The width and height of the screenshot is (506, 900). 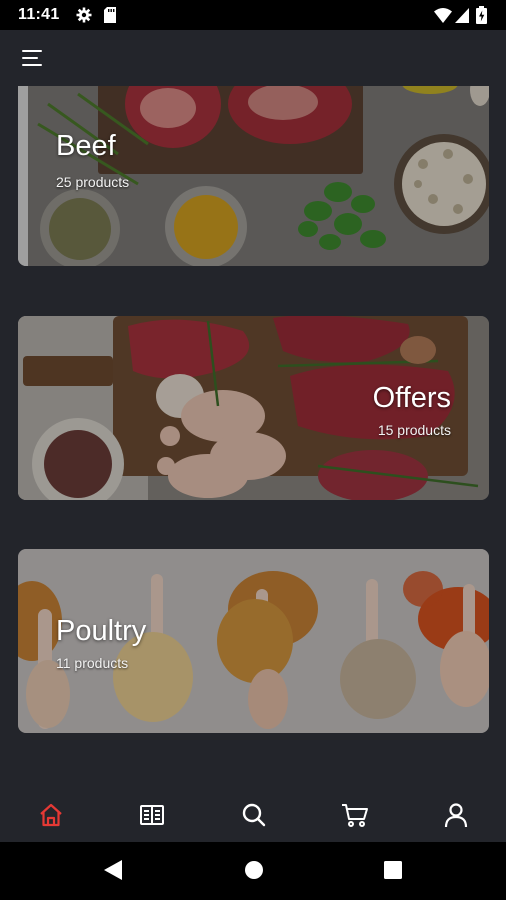 I want to click on home-circle-icon, so click(x=254, y=870).